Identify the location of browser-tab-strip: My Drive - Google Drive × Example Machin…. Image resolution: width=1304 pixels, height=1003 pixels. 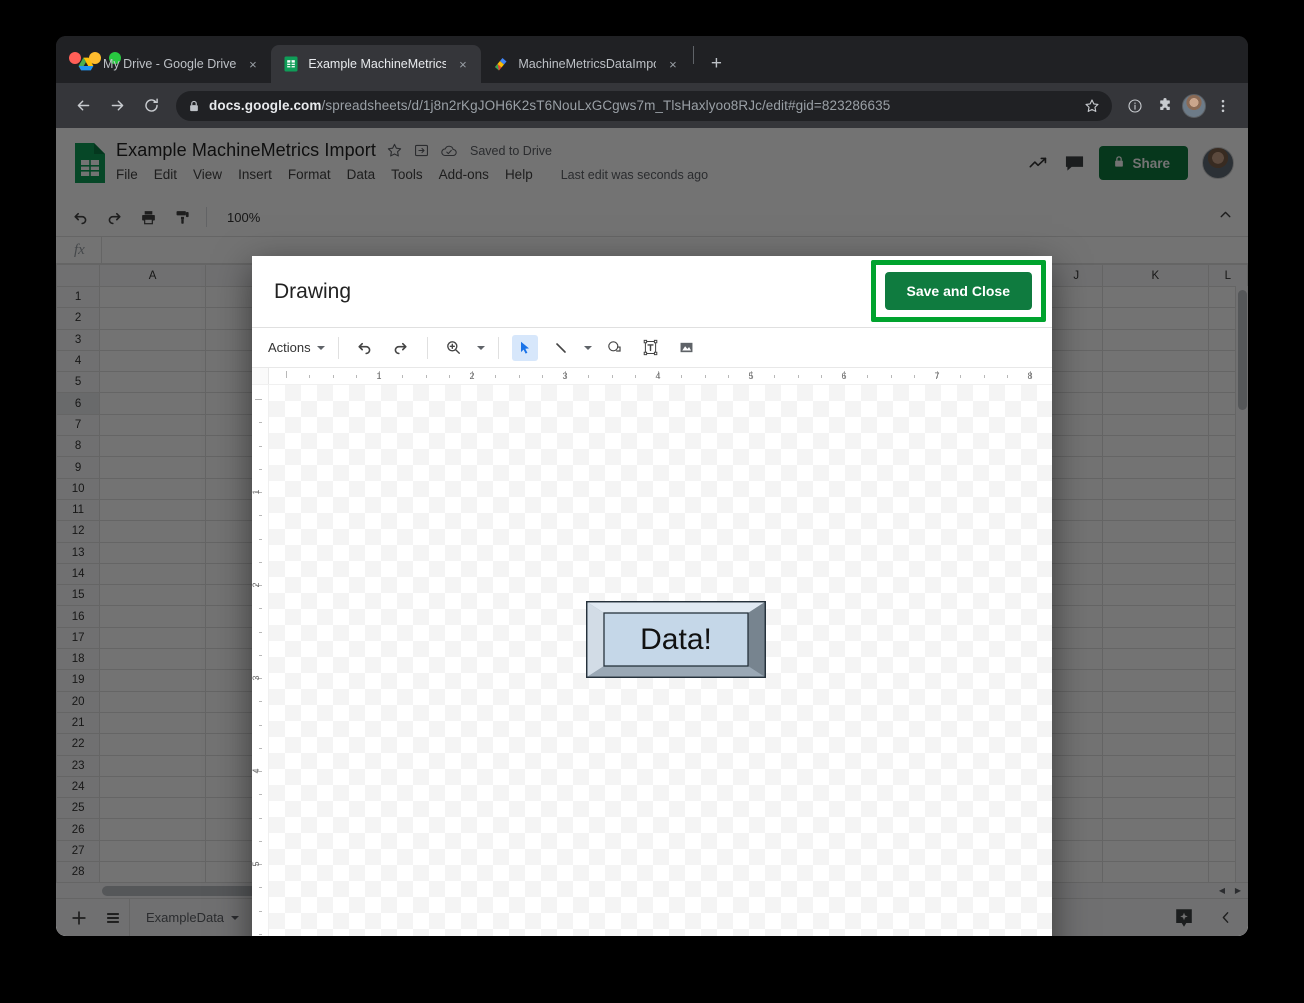
(652, 59).